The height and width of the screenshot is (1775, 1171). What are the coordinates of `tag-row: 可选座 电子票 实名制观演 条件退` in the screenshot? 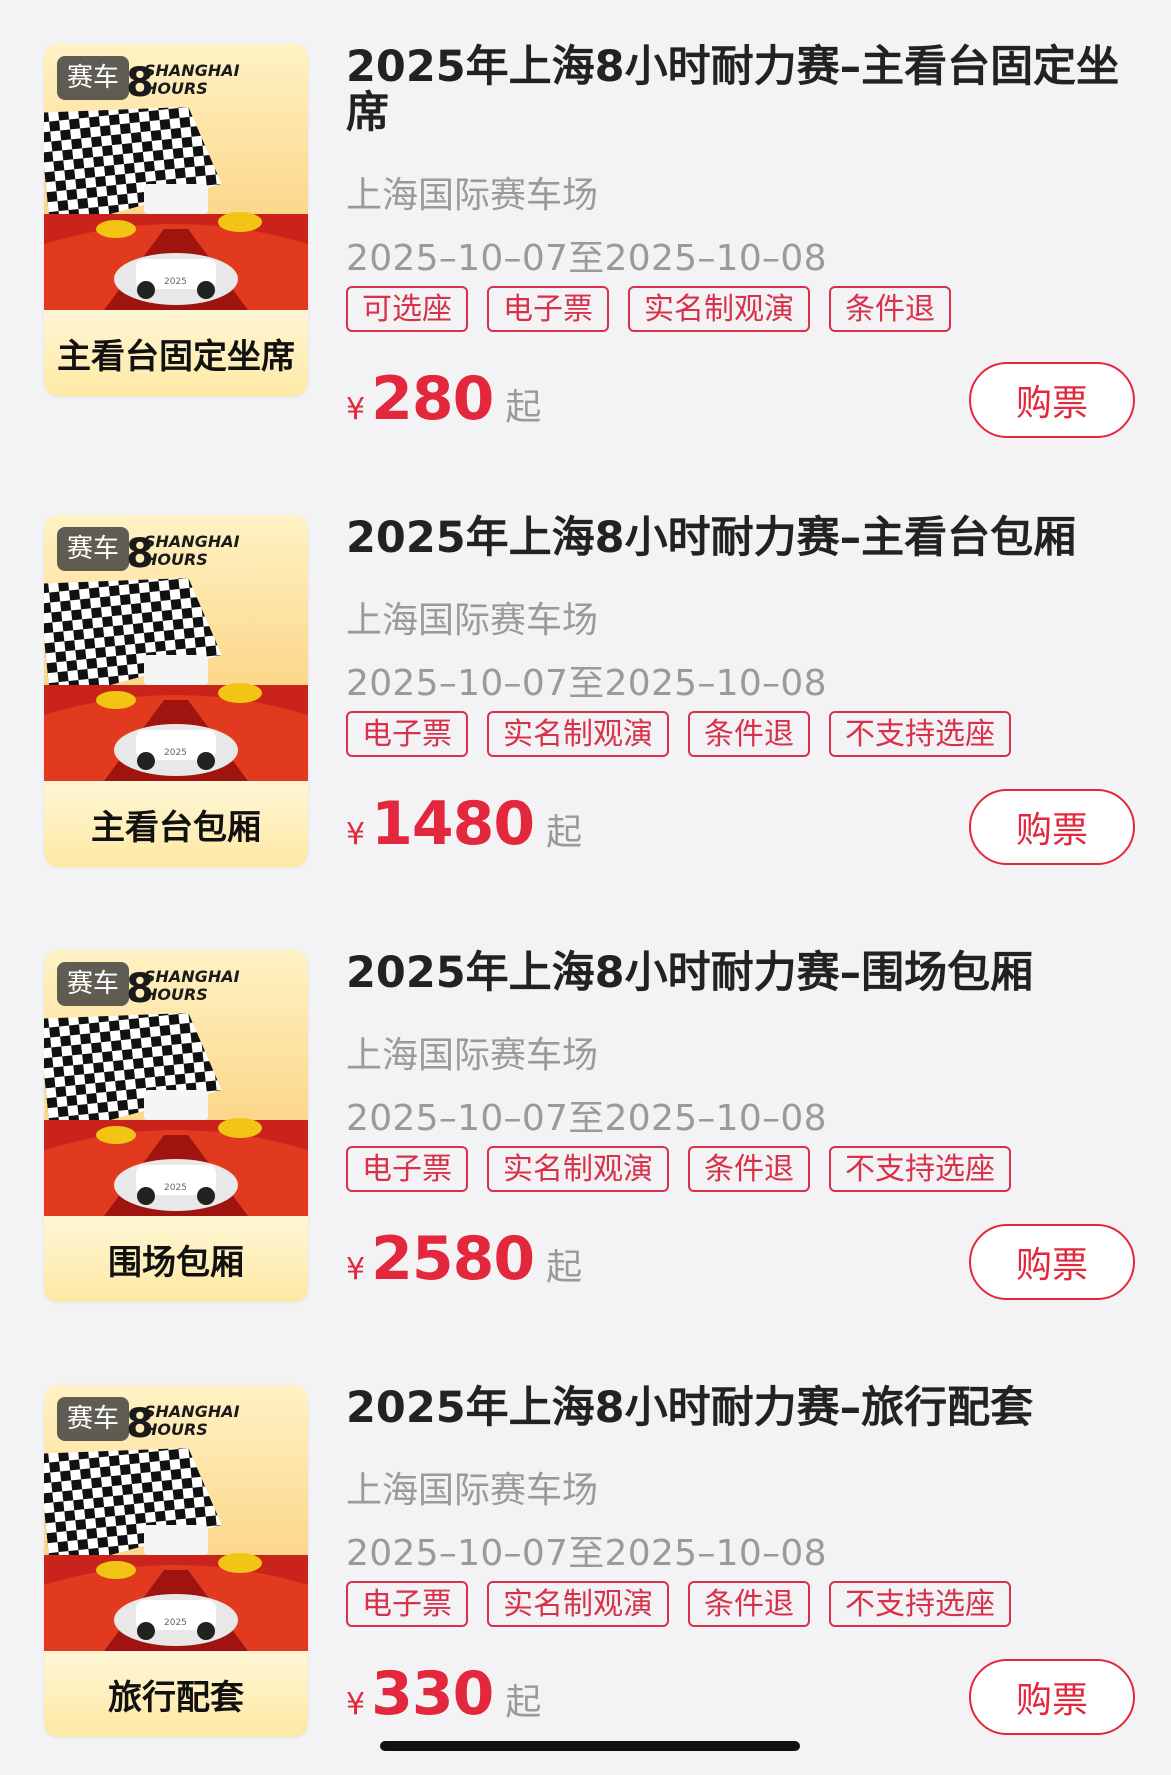 It's located at (658, 309).